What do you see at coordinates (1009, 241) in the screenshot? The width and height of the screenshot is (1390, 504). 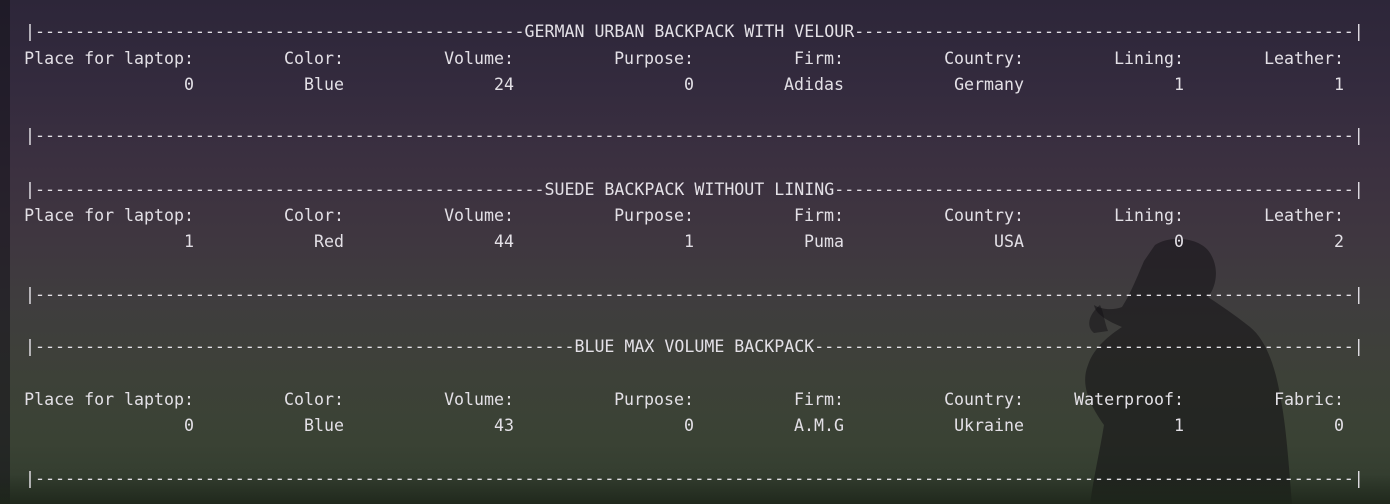 I see `column-value: USA` at bounding box center [1009, 241].